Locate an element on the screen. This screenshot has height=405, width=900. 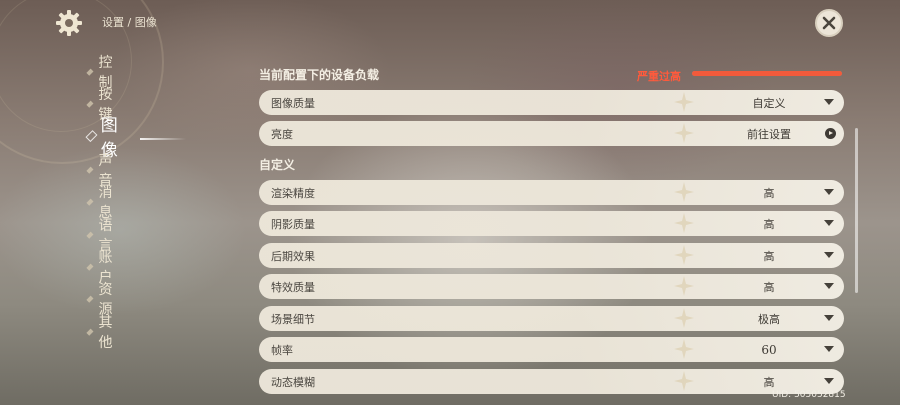
nav-item-language: 语言 is located at coordinates (100, 236).